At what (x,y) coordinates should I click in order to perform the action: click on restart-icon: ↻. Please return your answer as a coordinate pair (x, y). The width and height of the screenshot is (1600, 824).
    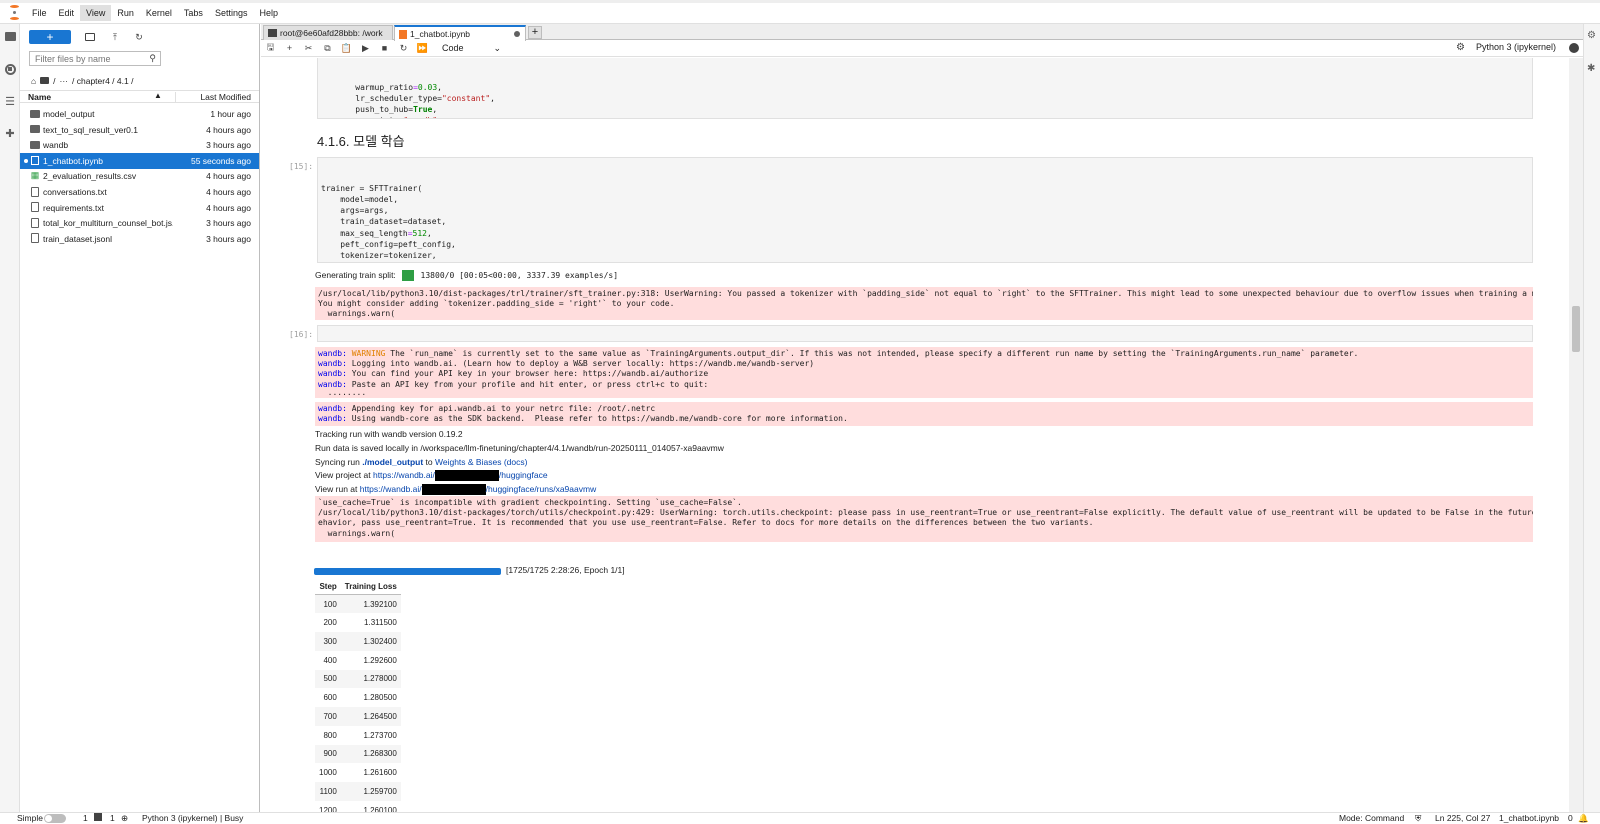
    Looking at the image, I should click on (403, 48).